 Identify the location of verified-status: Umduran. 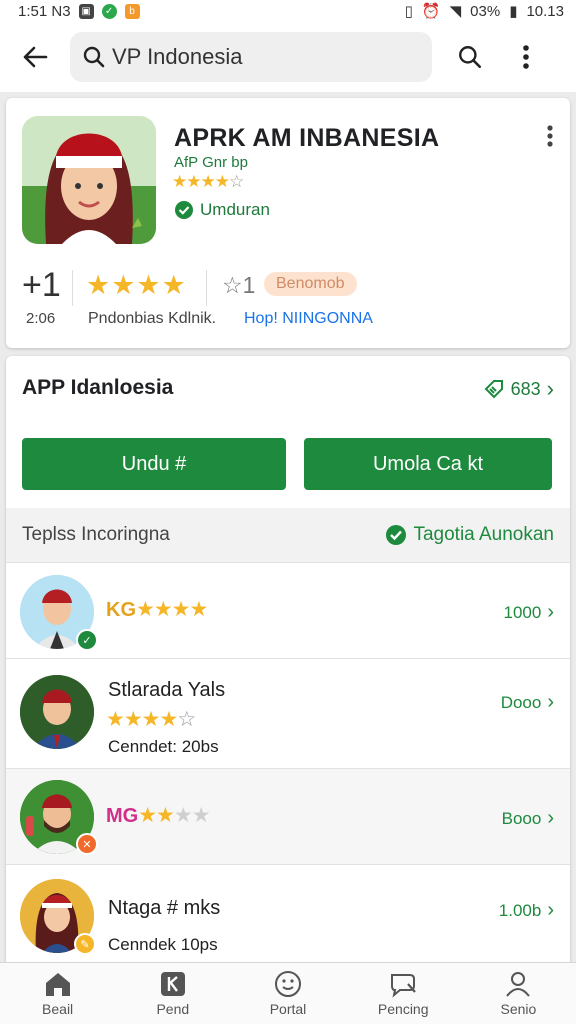
(222, 210).